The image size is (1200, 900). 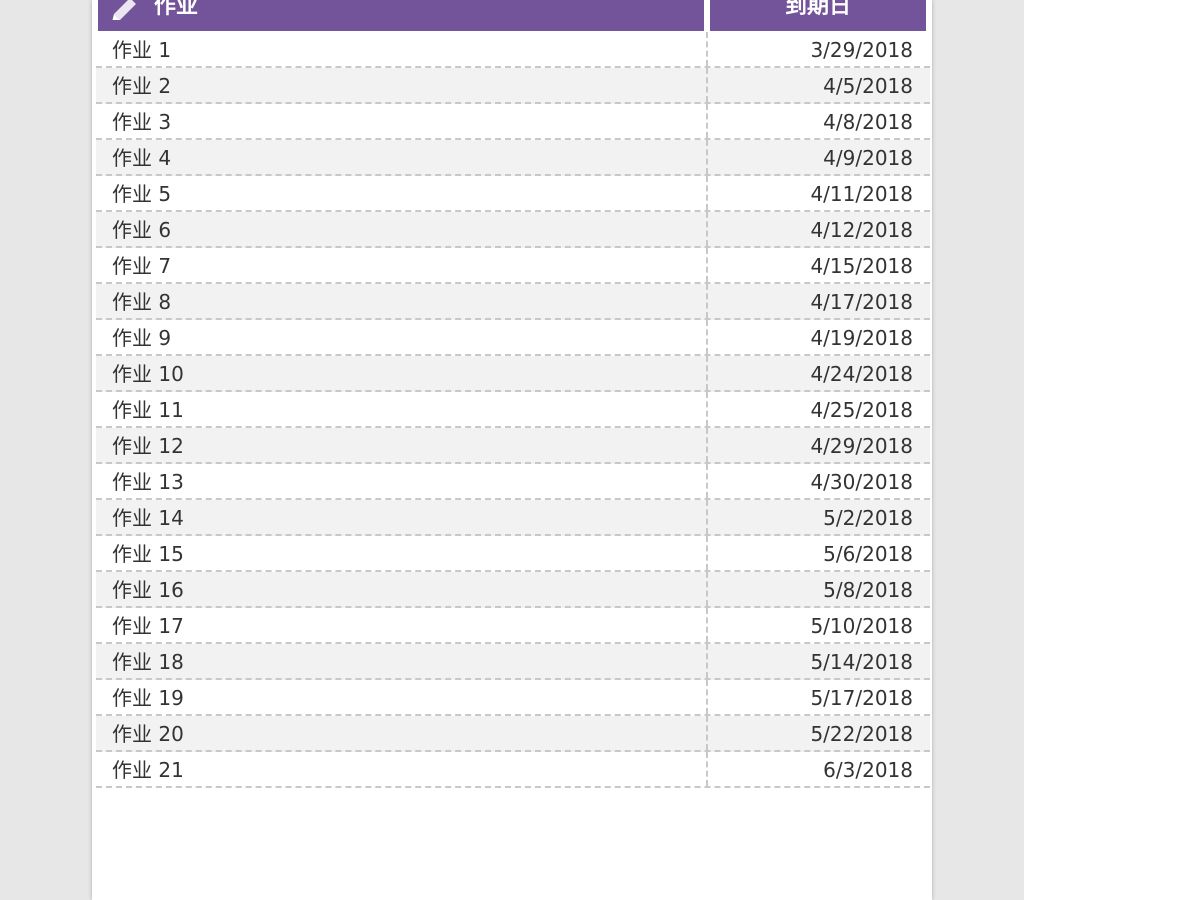 What do you see at coordinates (402, 301) in the screenshot?
I see `task-cell: 作业 8` at bounding box center [402, 301].